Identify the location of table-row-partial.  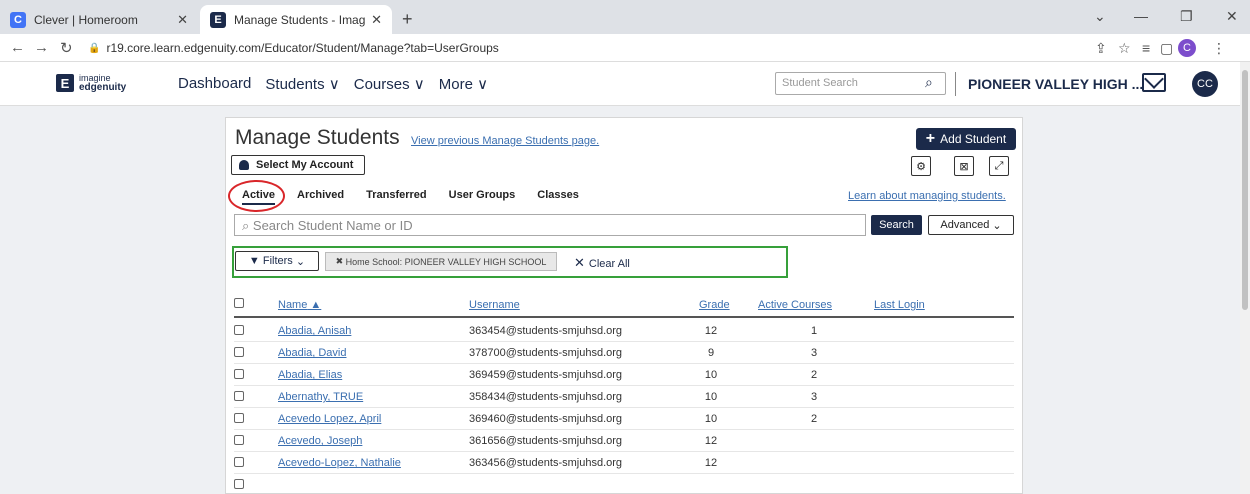
(624, 484).